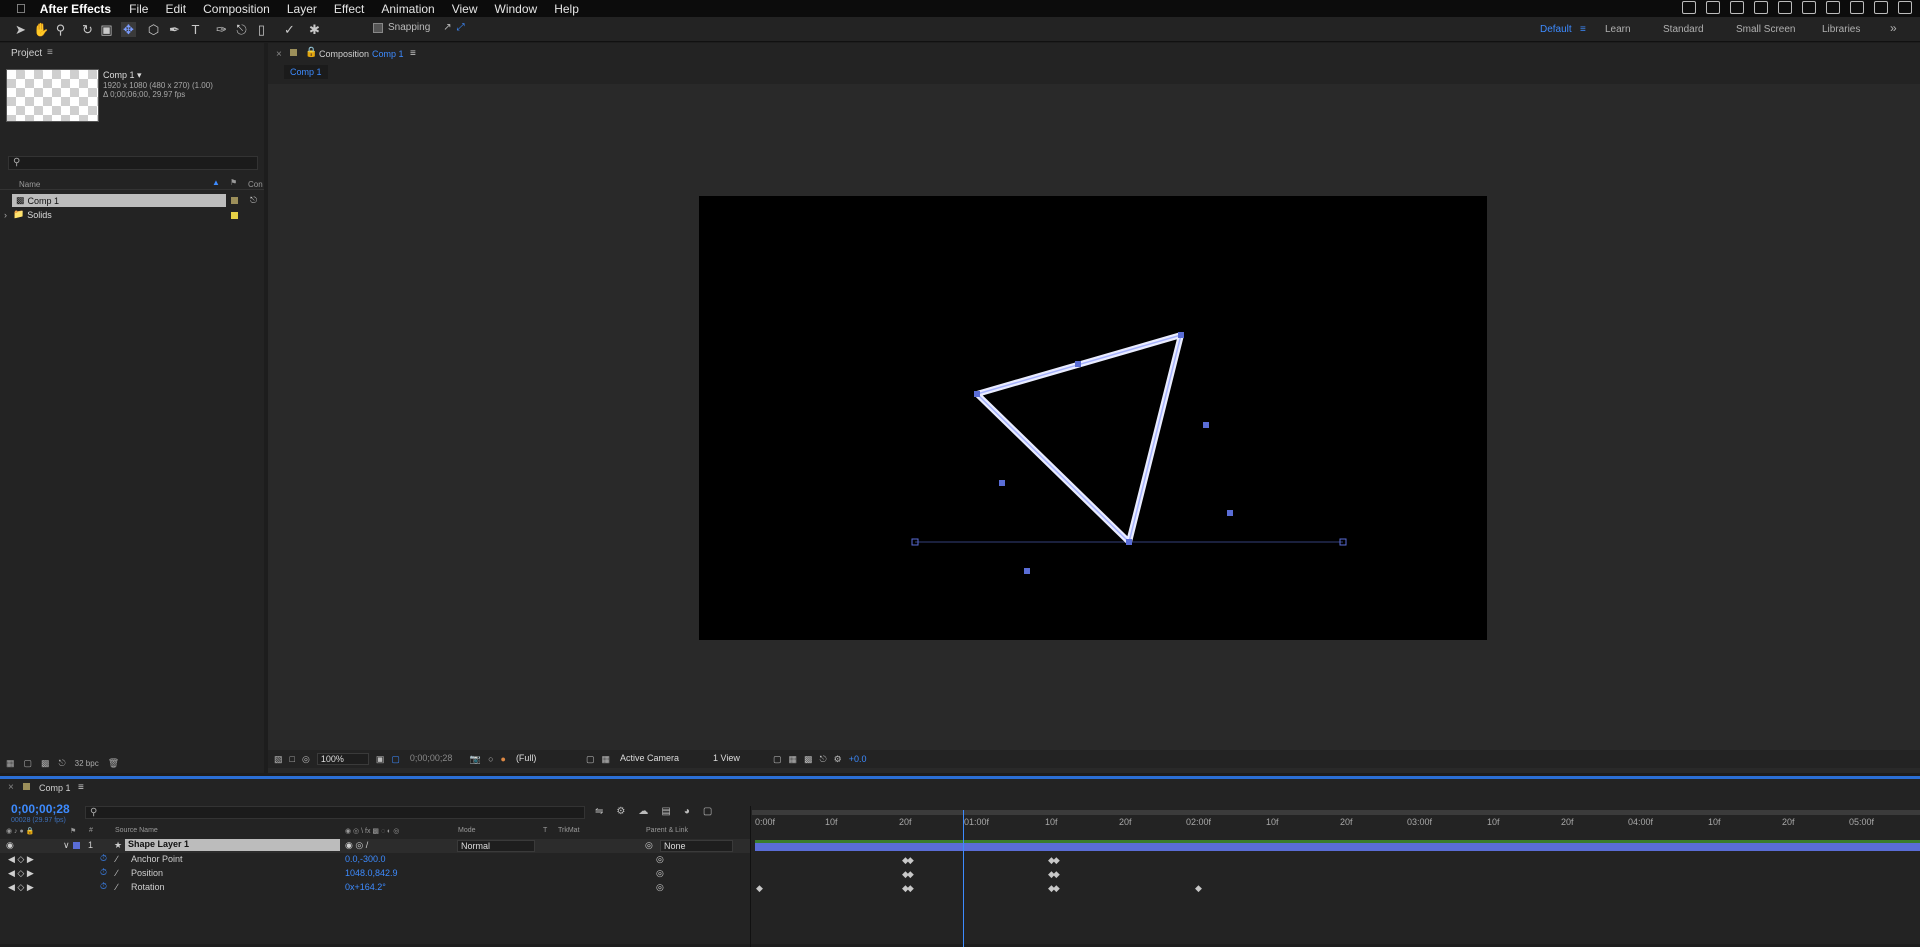  Describe the element at coordinates (546, 759) in the screenshot. I see `resolution-dropdown: (Full)` at that location.